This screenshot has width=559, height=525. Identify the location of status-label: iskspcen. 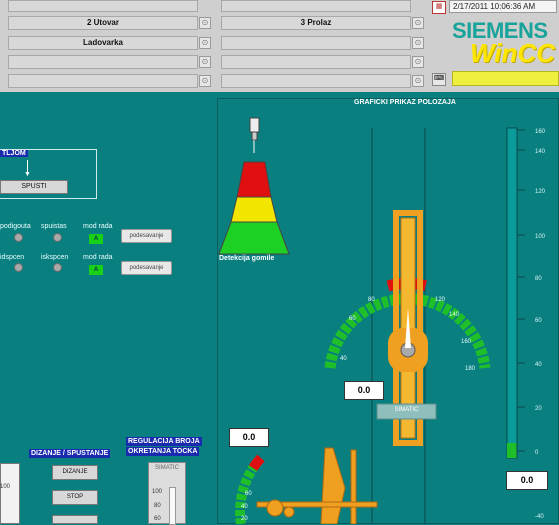
(55, 257).